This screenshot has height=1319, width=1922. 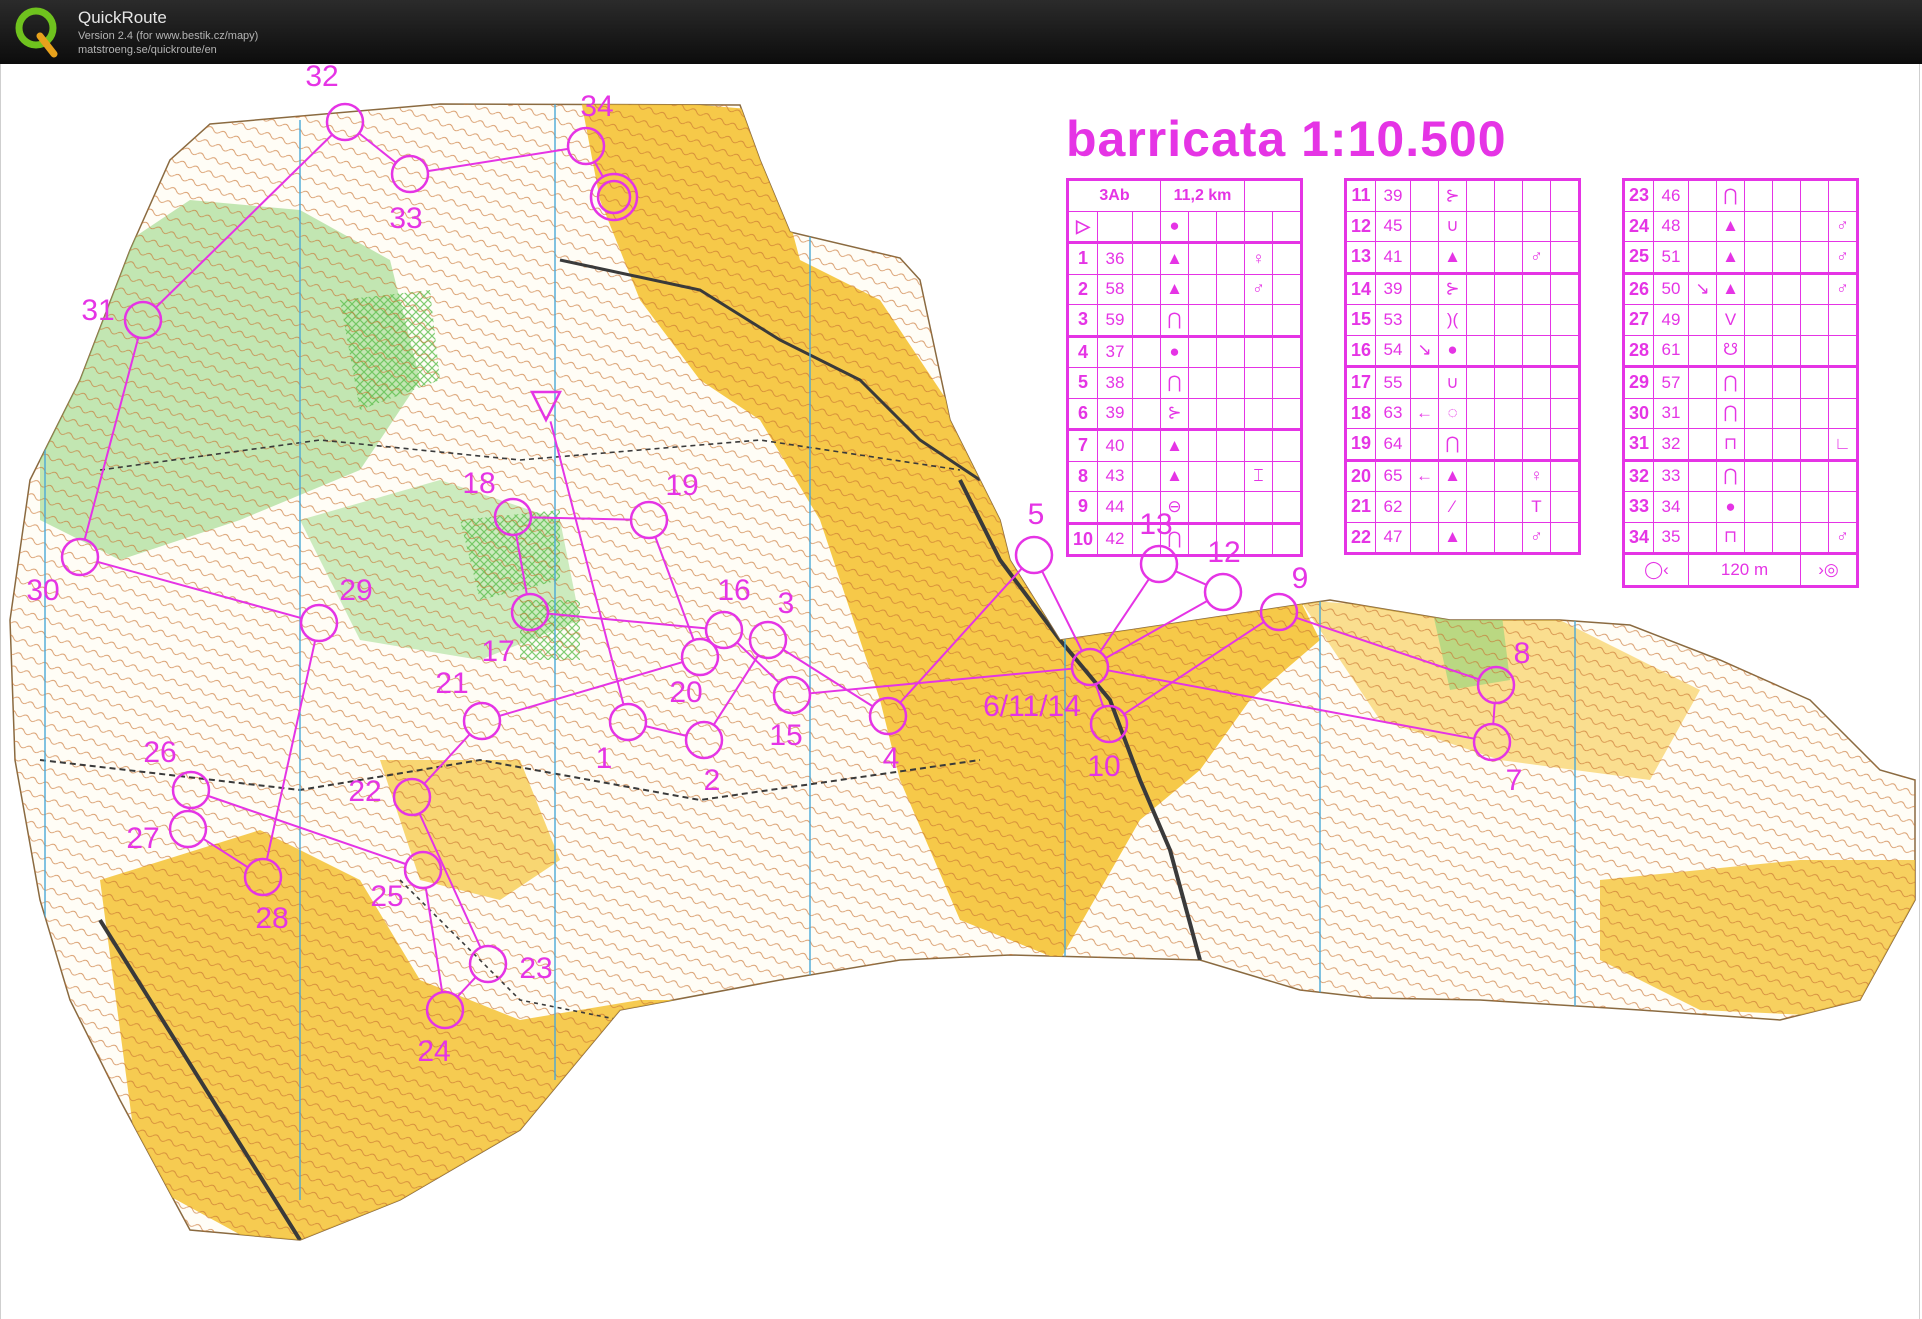 I want to click on control-number-label: 21, so click(x=451, y=683).